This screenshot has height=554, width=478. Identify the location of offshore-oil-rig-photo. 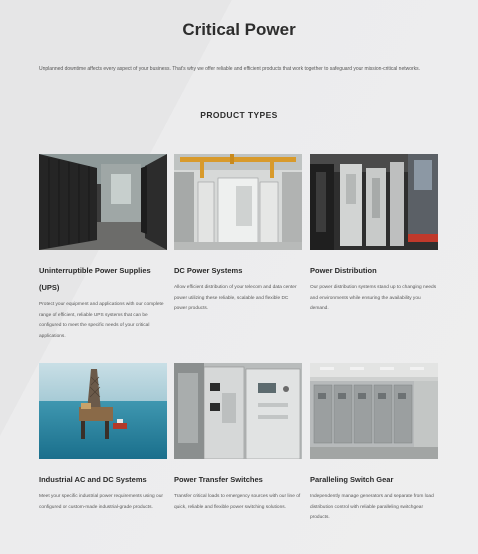
(103, 411).